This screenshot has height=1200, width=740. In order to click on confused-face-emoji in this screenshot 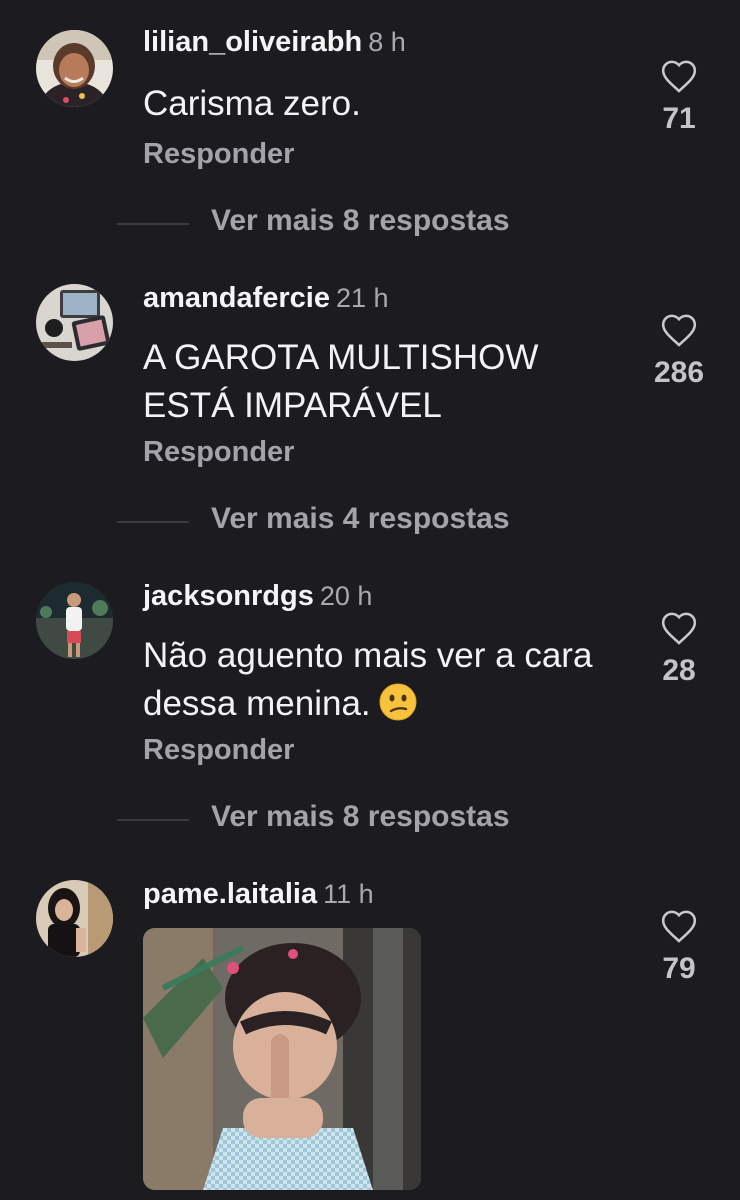, I will do `click(398, 702)`.